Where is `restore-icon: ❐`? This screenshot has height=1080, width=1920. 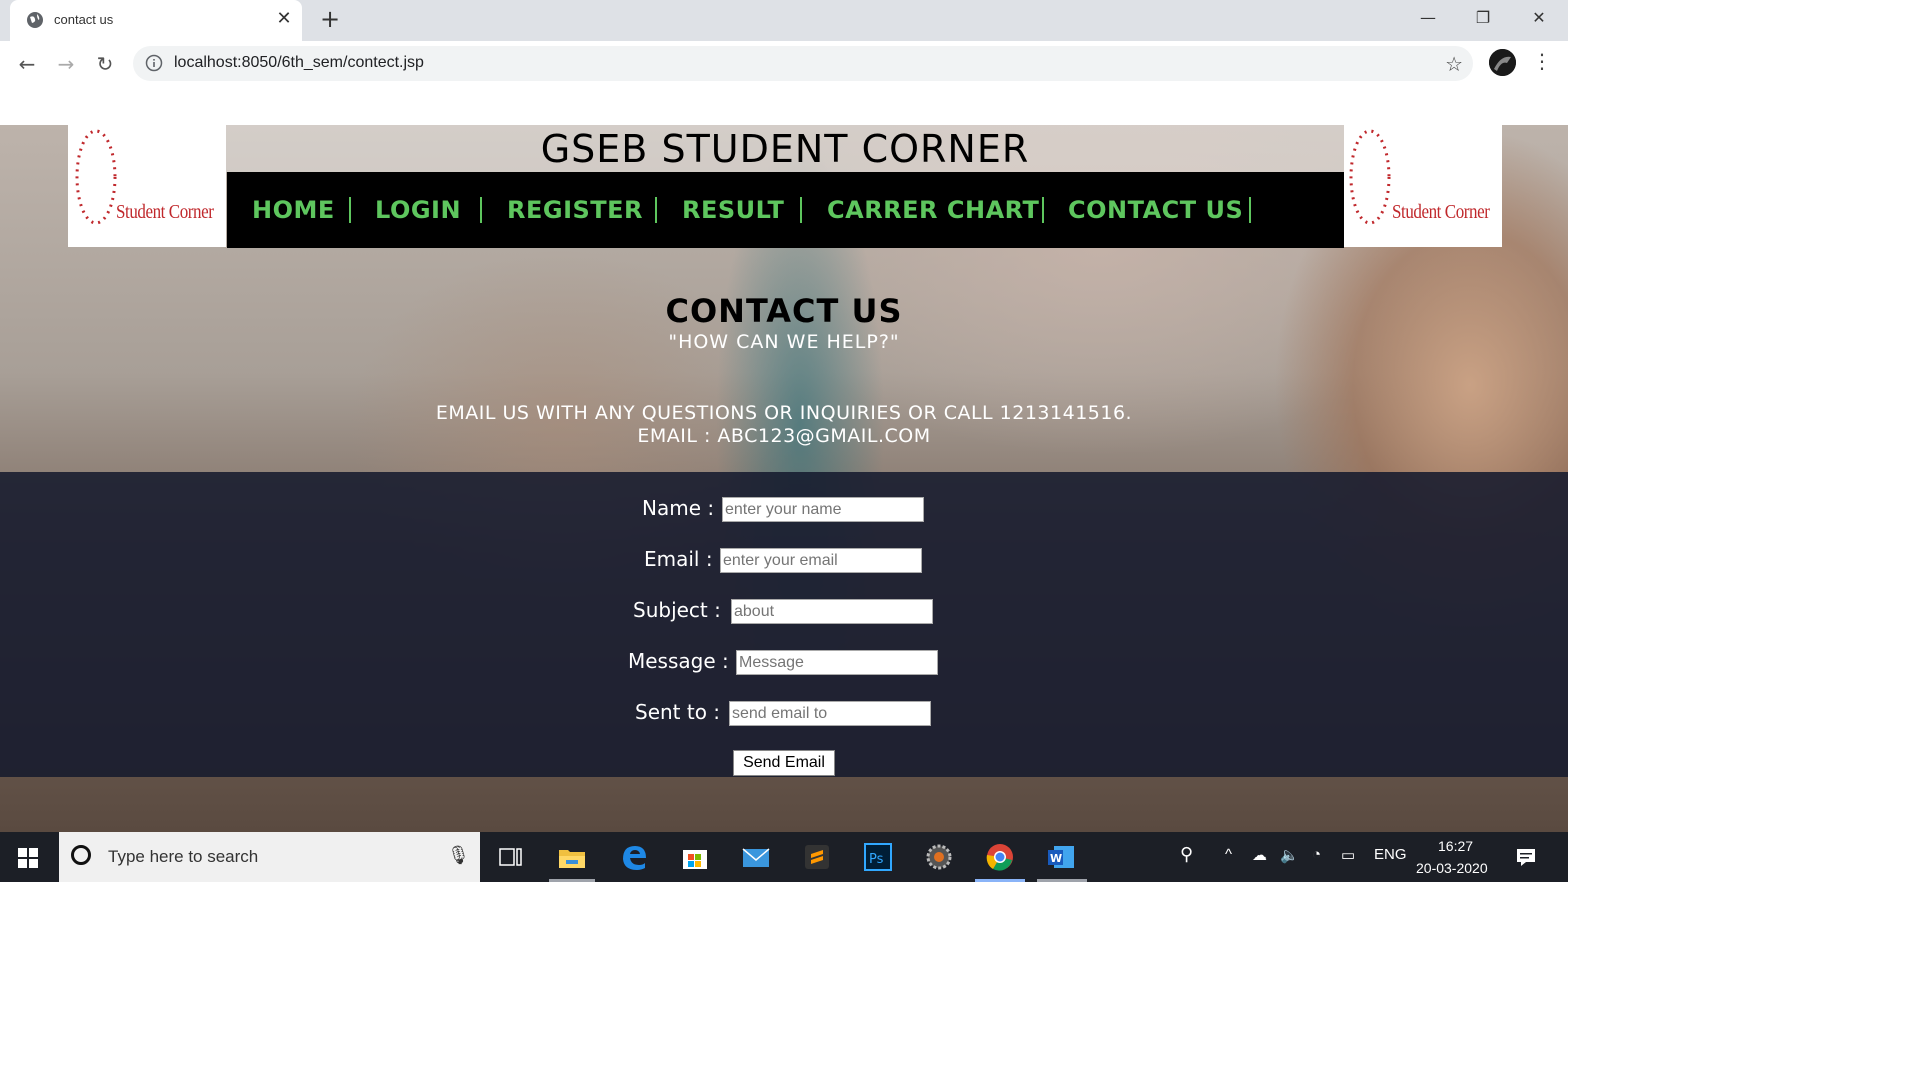
restore-icon: ❐ is located at coordinates (1483, 18).